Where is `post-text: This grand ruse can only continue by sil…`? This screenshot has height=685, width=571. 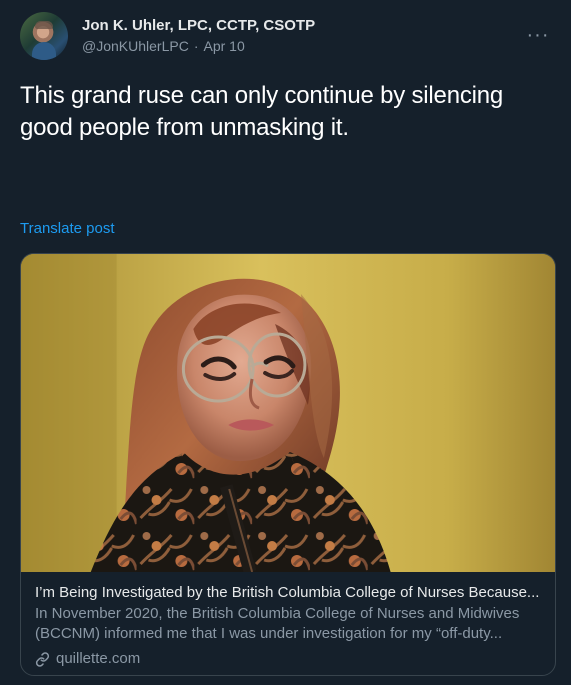
post-text: This grand ruse can only continue by sil… is located at coordinates (262, 111).